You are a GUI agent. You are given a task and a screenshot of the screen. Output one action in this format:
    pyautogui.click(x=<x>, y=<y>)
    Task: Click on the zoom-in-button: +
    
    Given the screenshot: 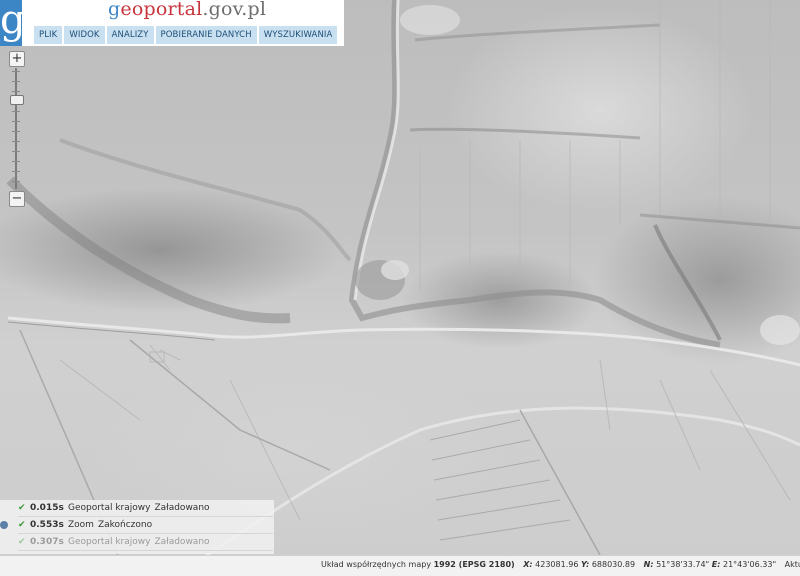 What is the action you would take?
    pyautogui.click(x=17, y=59)
    